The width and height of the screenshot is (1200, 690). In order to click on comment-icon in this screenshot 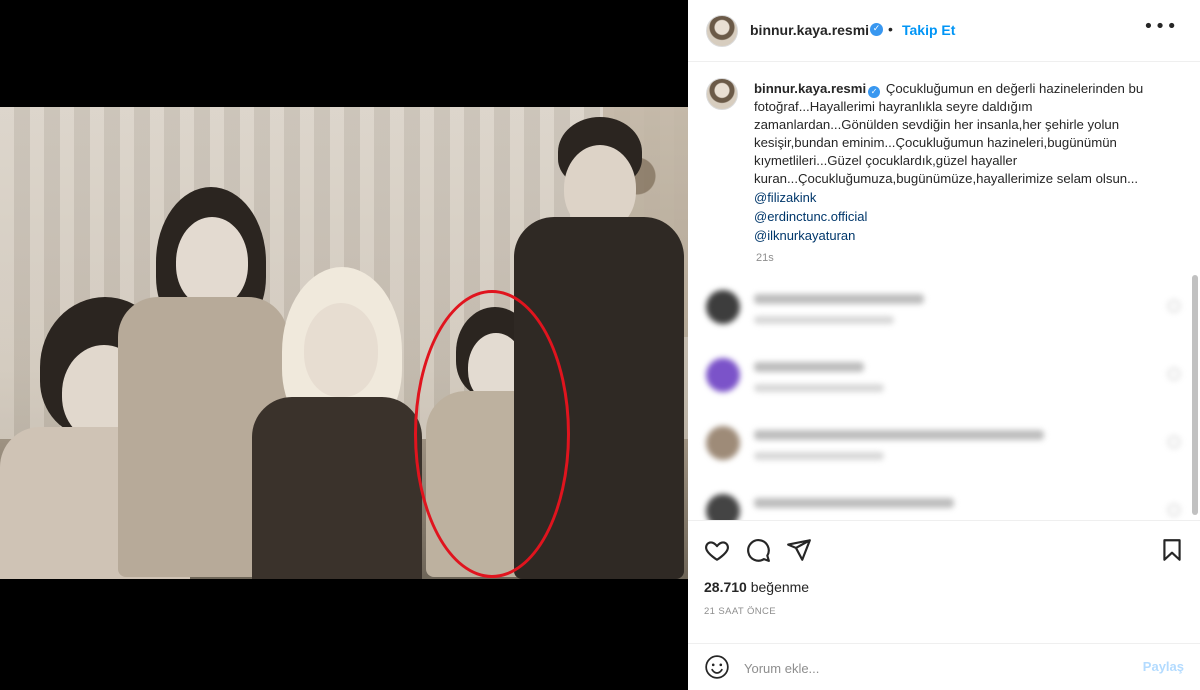, I will do `click(758, 550)`.